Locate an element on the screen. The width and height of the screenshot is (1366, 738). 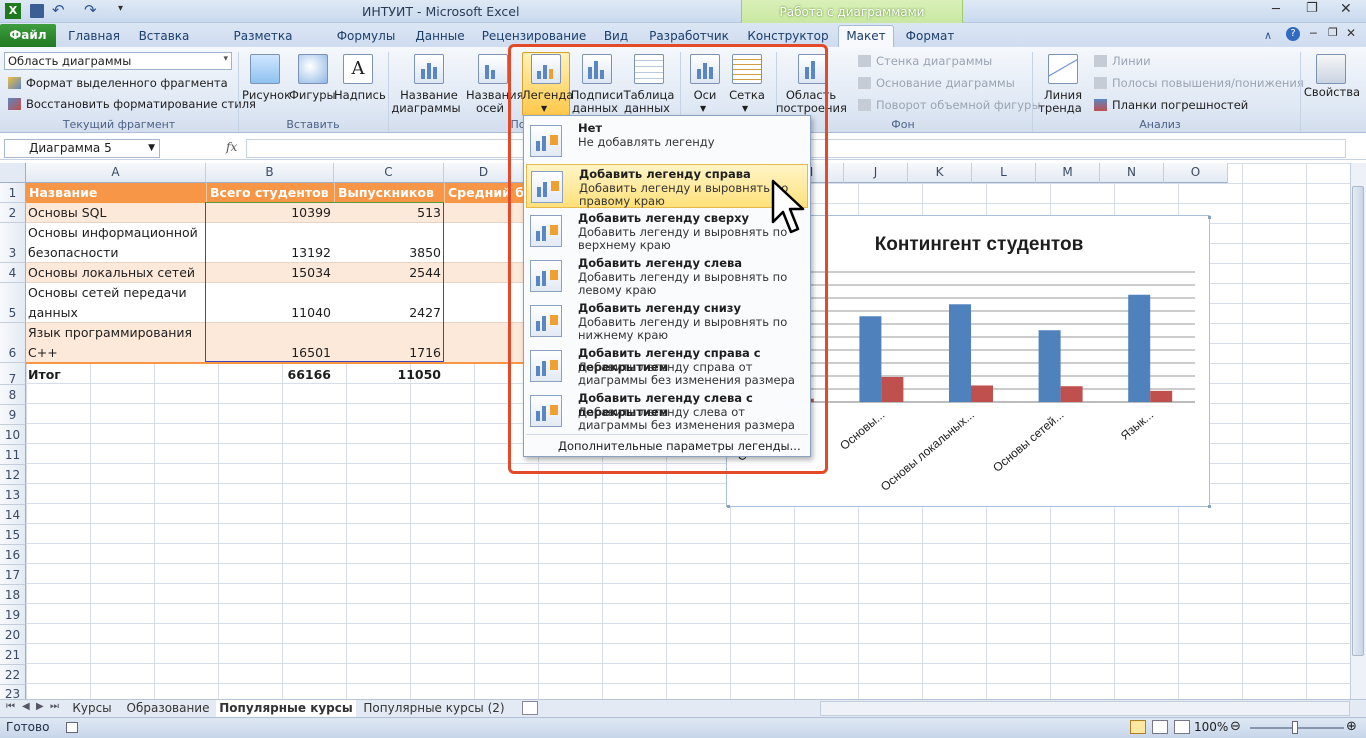
textbox-button-label: Надпись is located at coordinates (360, 95).